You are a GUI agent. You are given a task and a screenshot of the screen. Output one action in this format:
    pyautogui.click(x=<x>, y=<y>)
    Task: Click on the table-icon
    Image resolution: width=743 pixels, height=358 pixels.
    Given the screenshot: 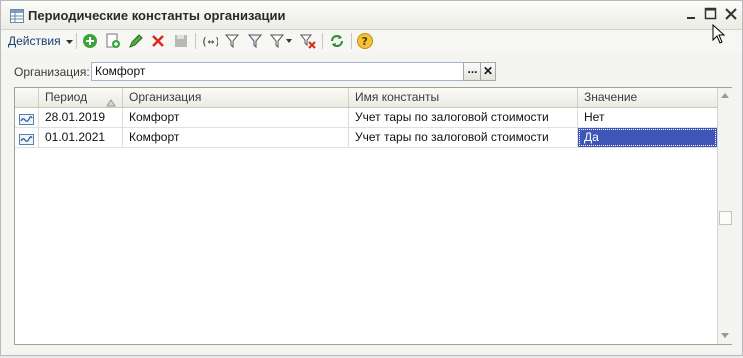 What is the action you would take?
    pyautogui.click(x=17, y=16)
    